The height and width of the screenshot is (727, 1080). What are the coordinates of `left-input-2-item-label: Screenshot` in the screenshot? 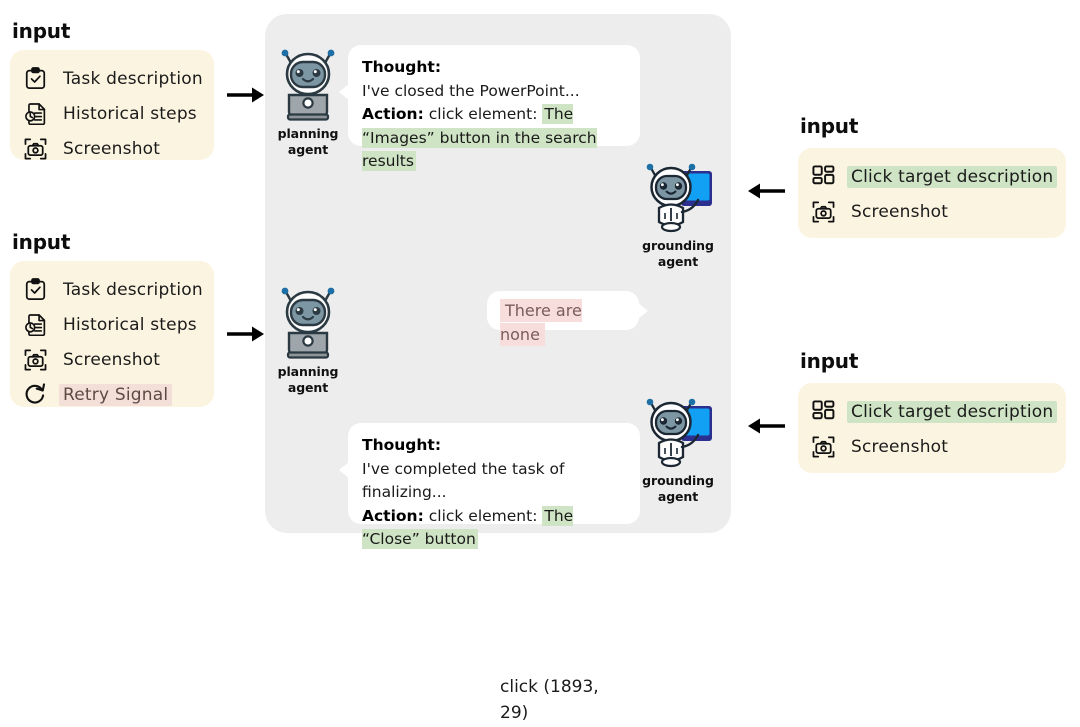 It's located at (112, 359).